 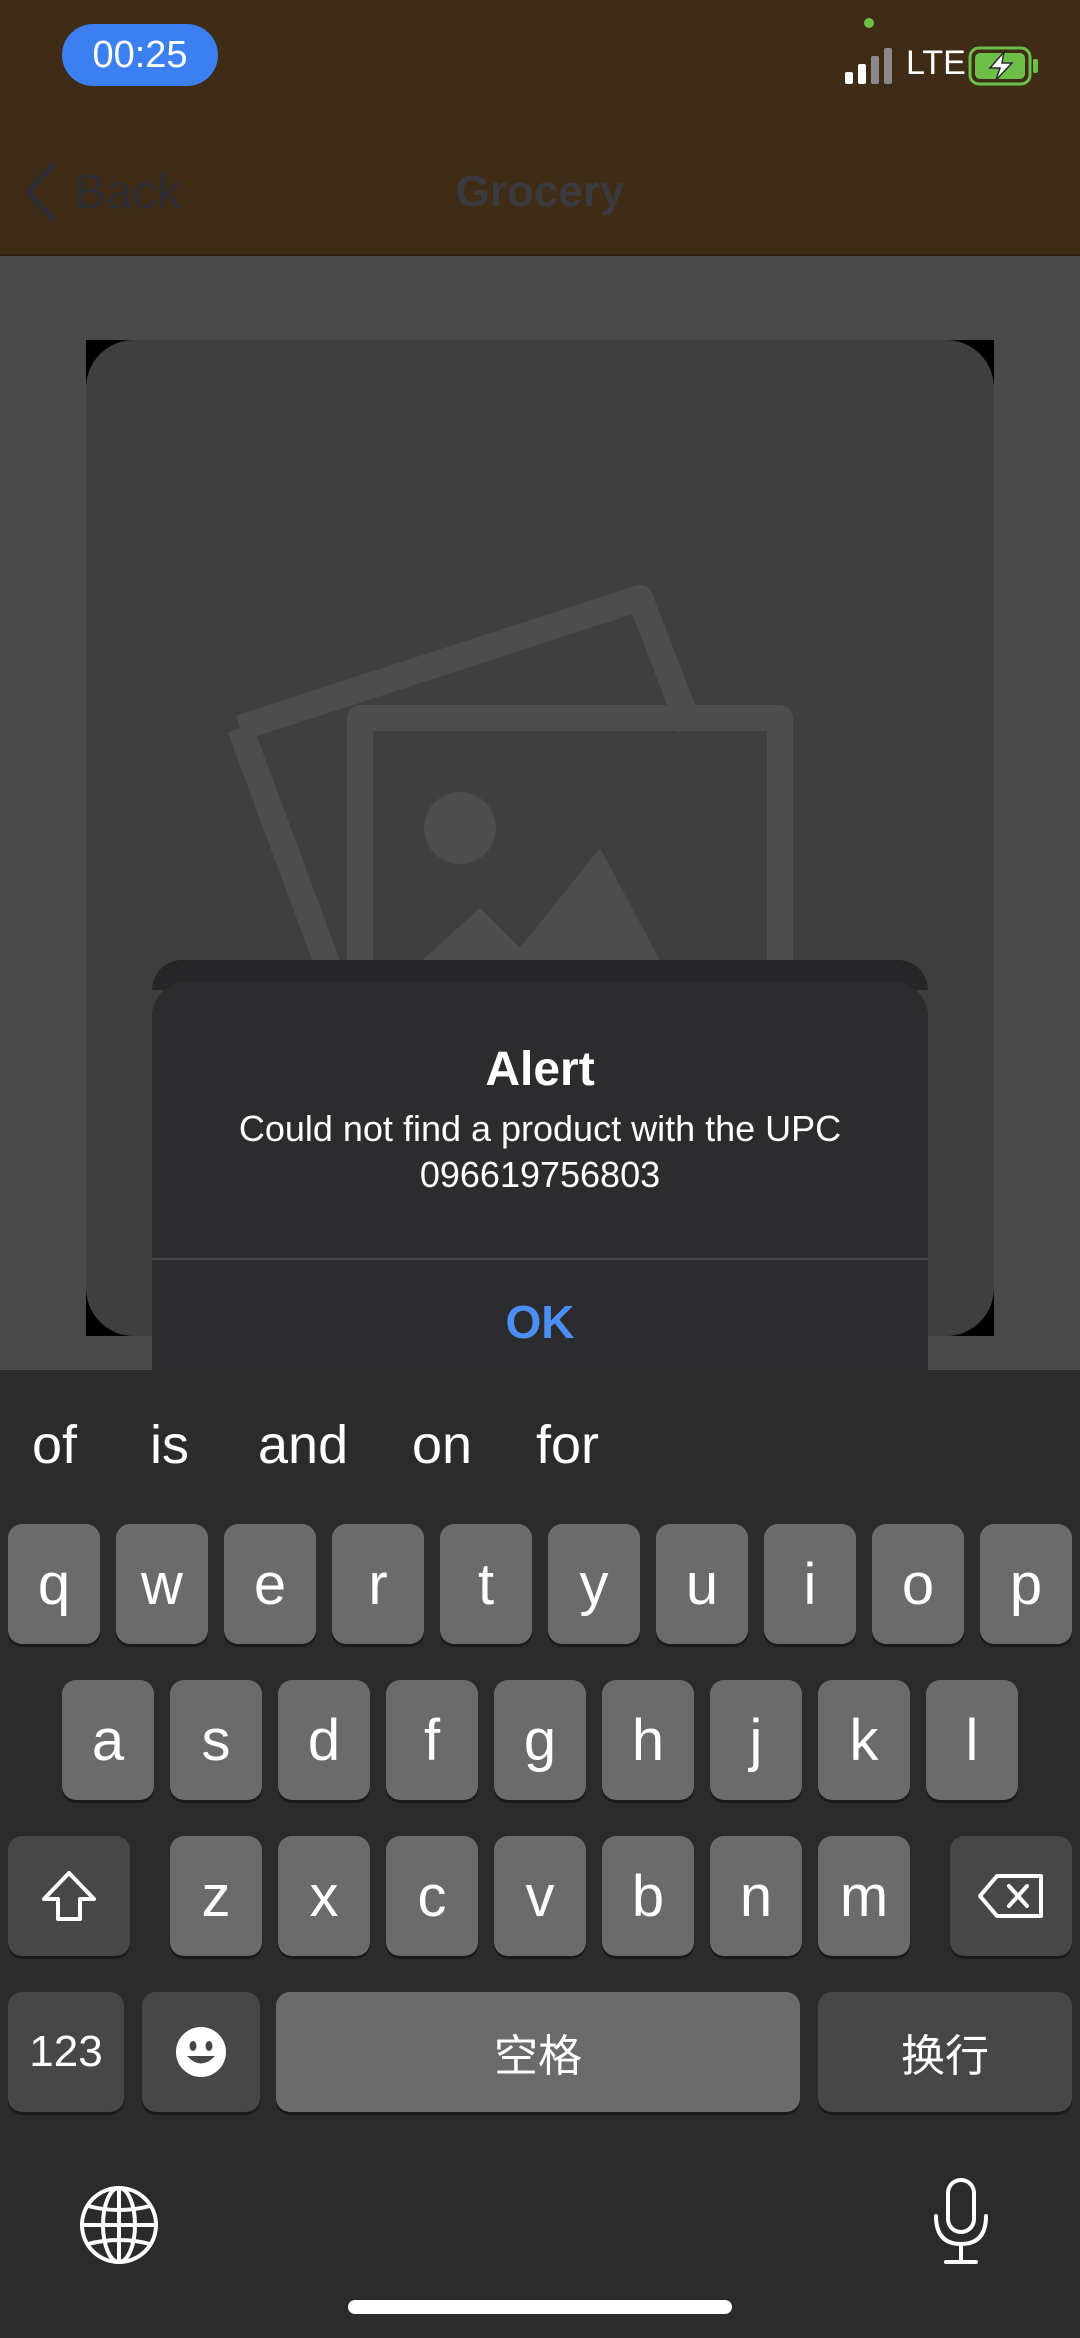 What do you see at coordinates (648, 1896) in the screenshot?
I see `key-b: b` at bounding box center [648, 1896].